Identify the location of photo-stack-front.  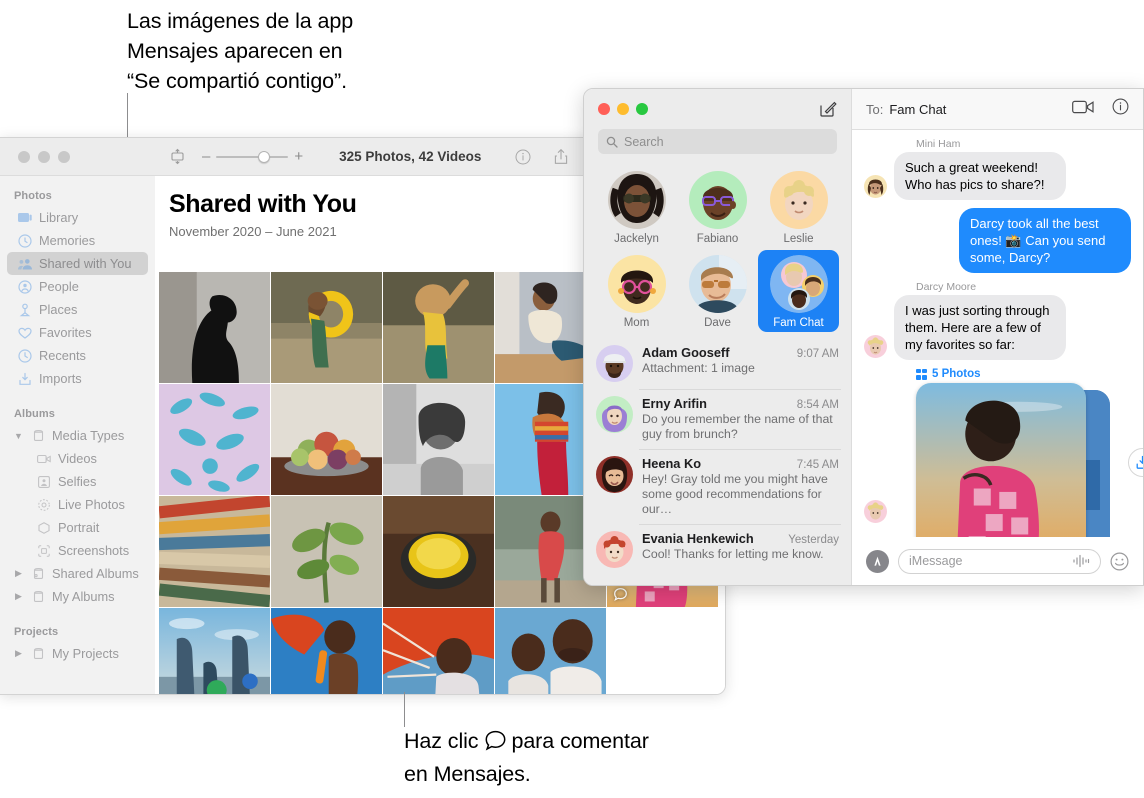
(1001, 460).